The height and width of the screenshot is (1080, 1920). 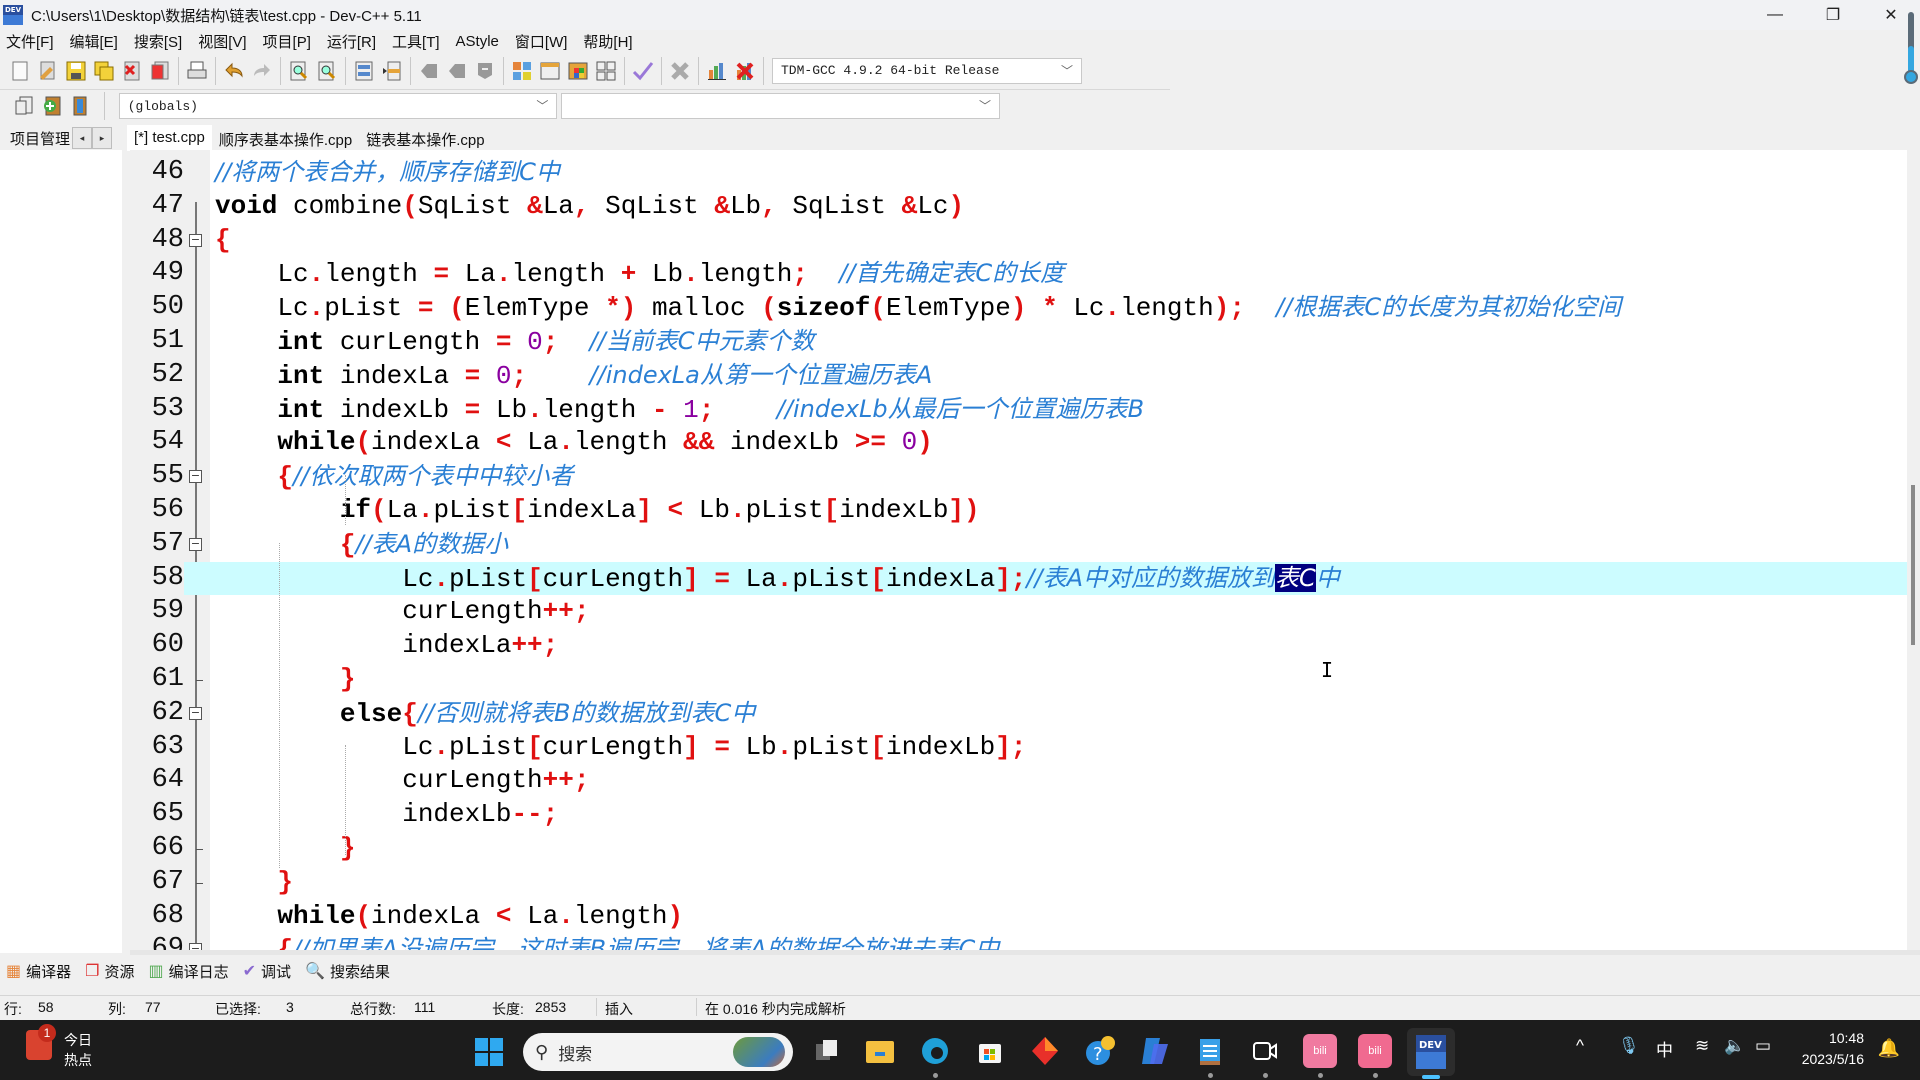 What do you see at coordinates (1265, 1056) in the screenshot?
I see `camera-app-icon` at bounding box center [1265, 1056].